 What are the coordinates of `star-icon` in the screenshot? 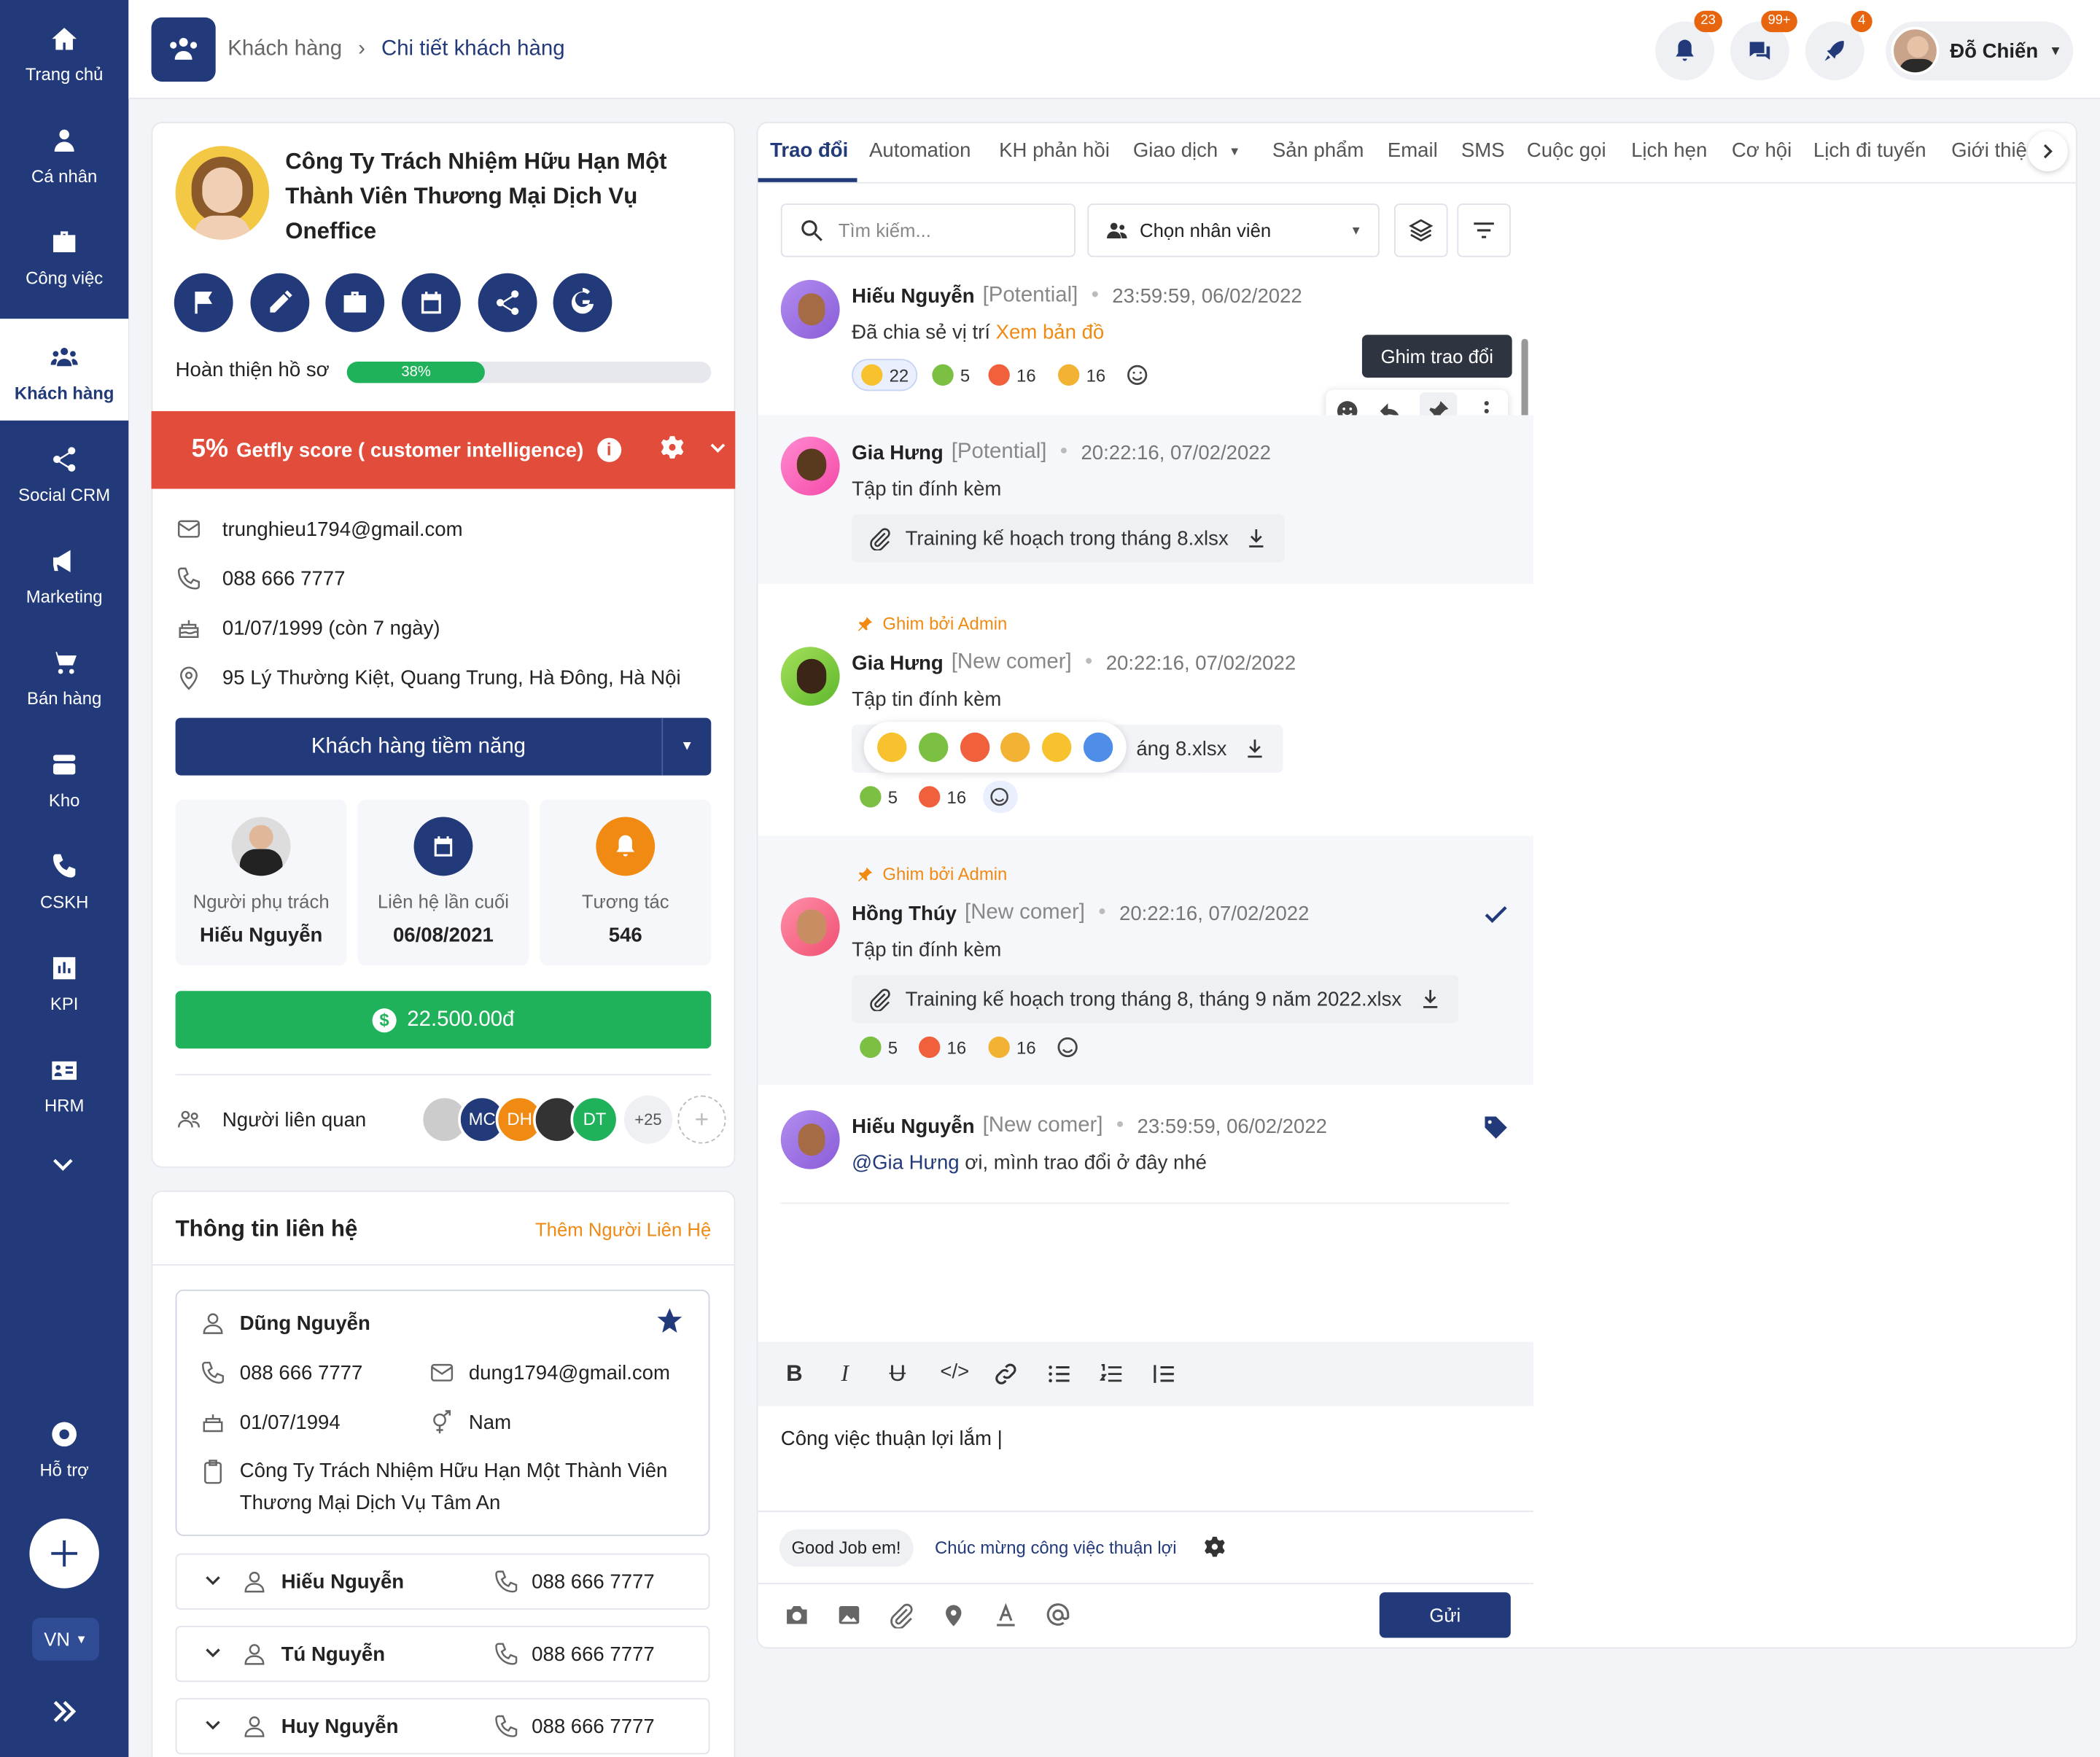 It's located at (669, 1324).